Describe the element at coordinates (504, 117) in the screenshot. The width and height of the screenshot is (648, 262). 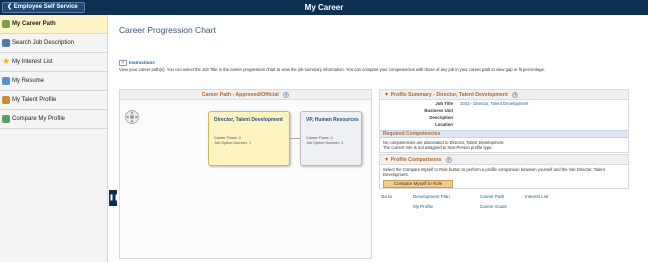
I see `summary-row-description: Description` at that location.